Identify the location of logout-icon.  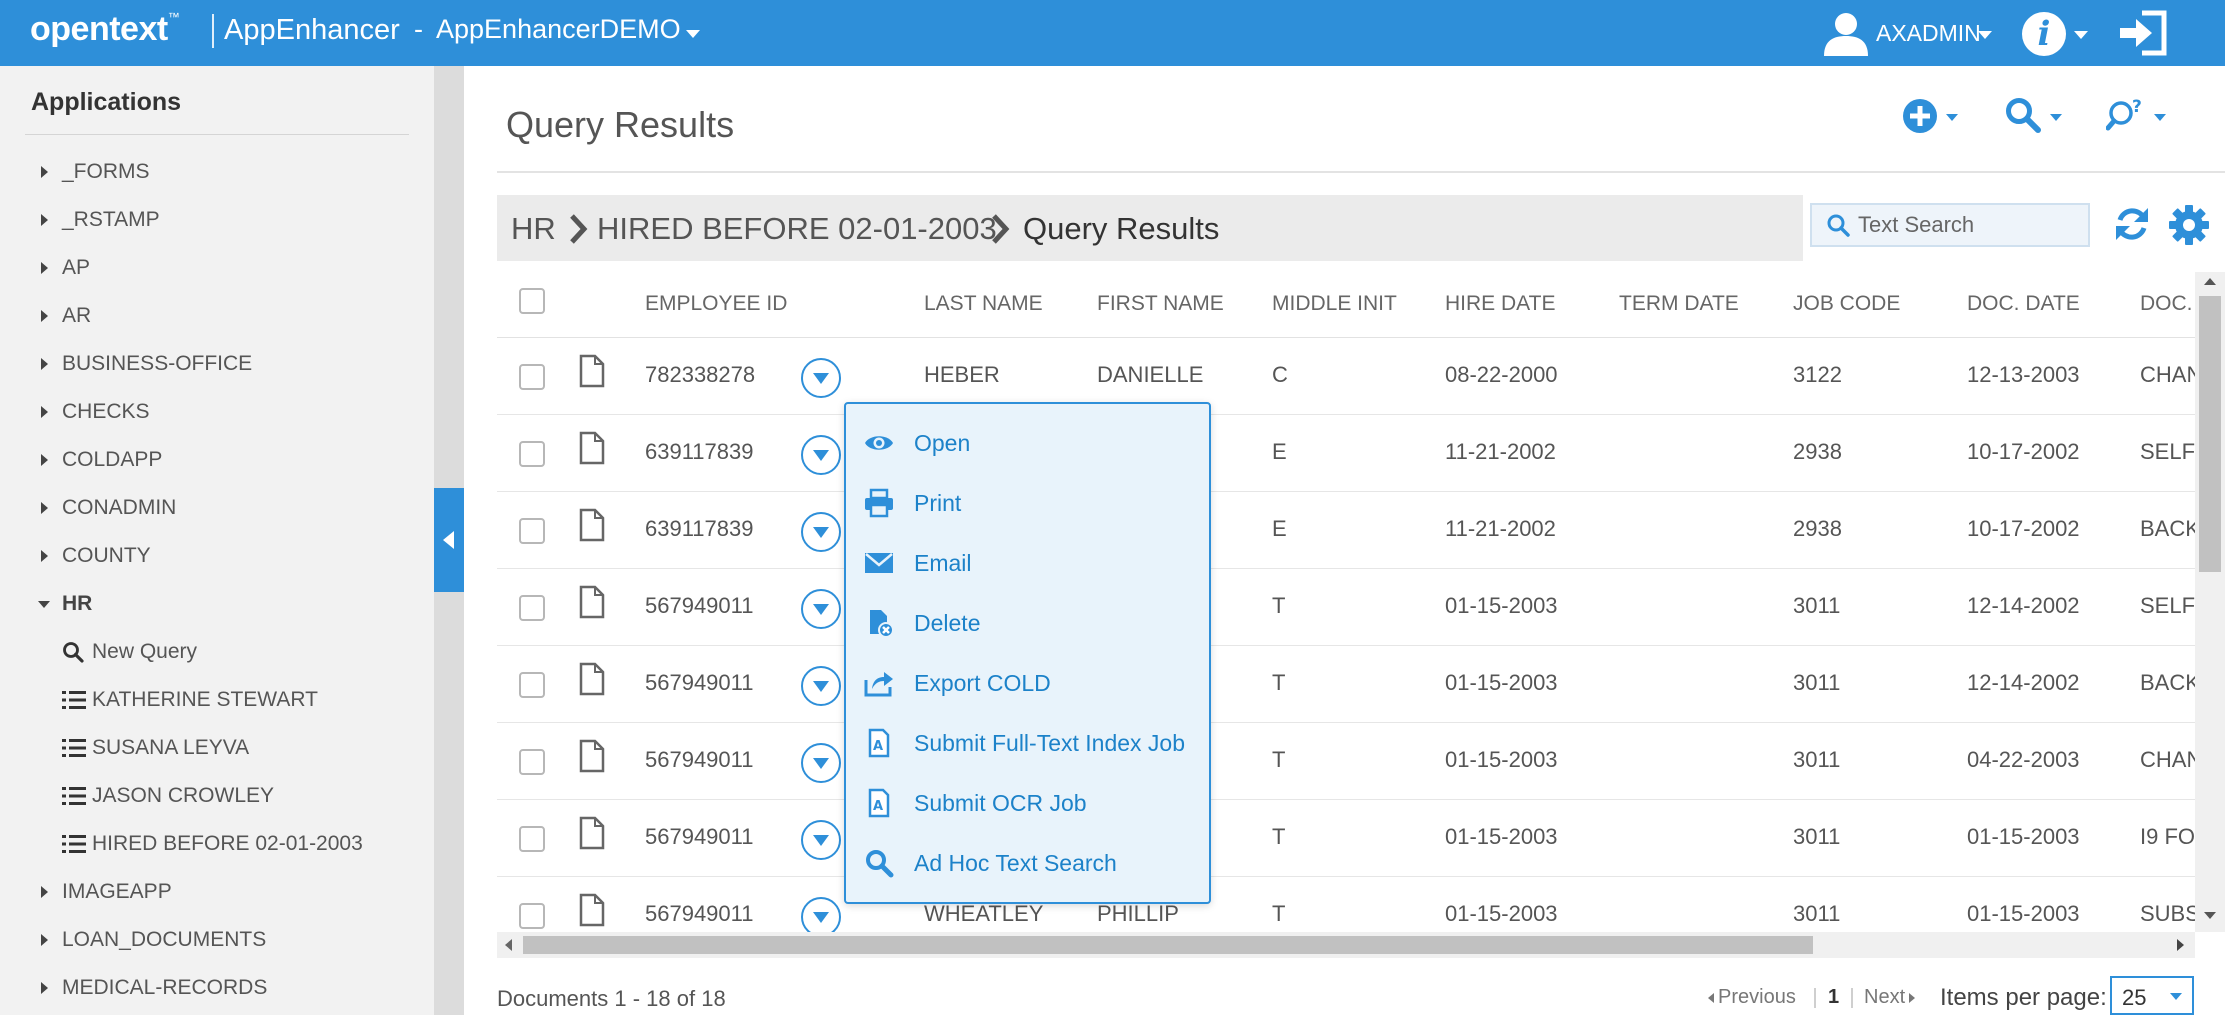
(2143, 33).